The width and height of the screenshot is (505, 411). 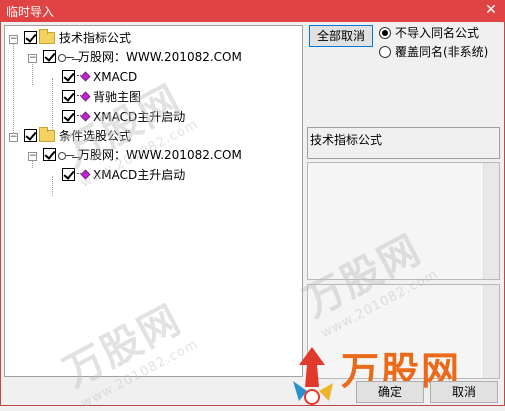 What do you see at coordinates (115, 77) in the screenshot?
I see `tree-node-label: XMACD` at bounding box center [115, 77].